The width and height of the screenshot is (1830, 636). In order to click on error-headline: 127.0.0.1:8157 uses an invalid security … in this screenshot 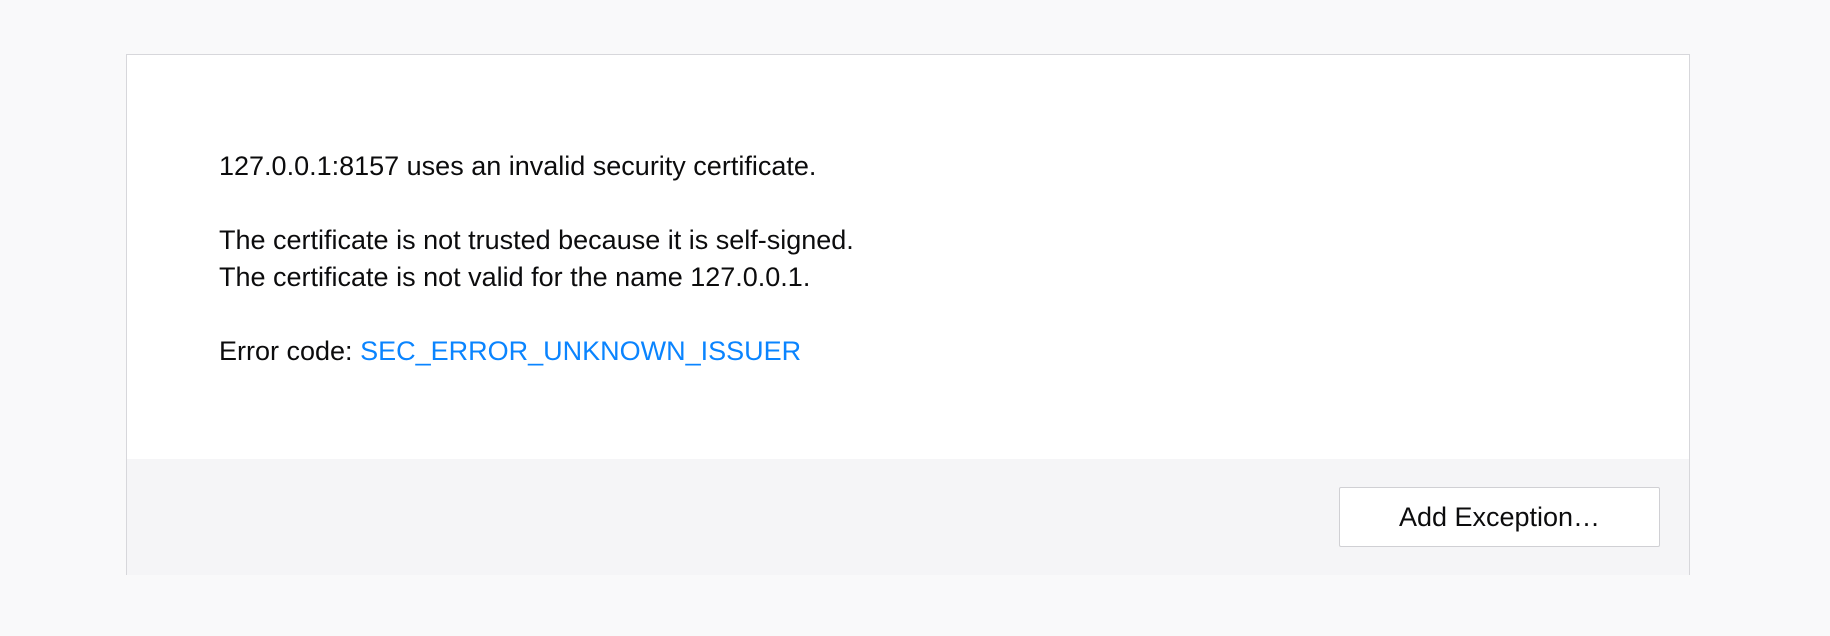, I will do `click(518, 166)`.